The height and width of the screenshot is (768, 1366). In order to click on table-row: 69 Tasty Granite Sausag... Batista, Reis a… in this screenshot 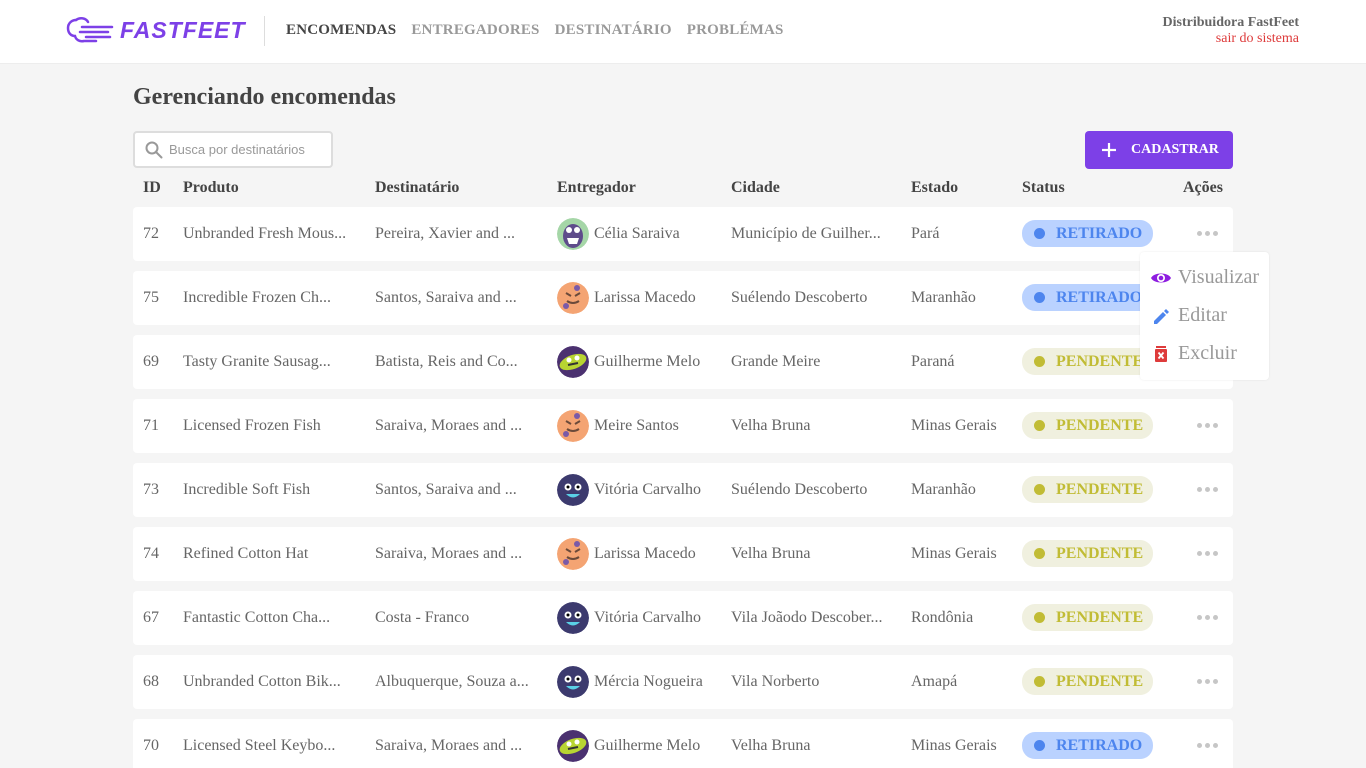, I will do `click(683, 362)`.